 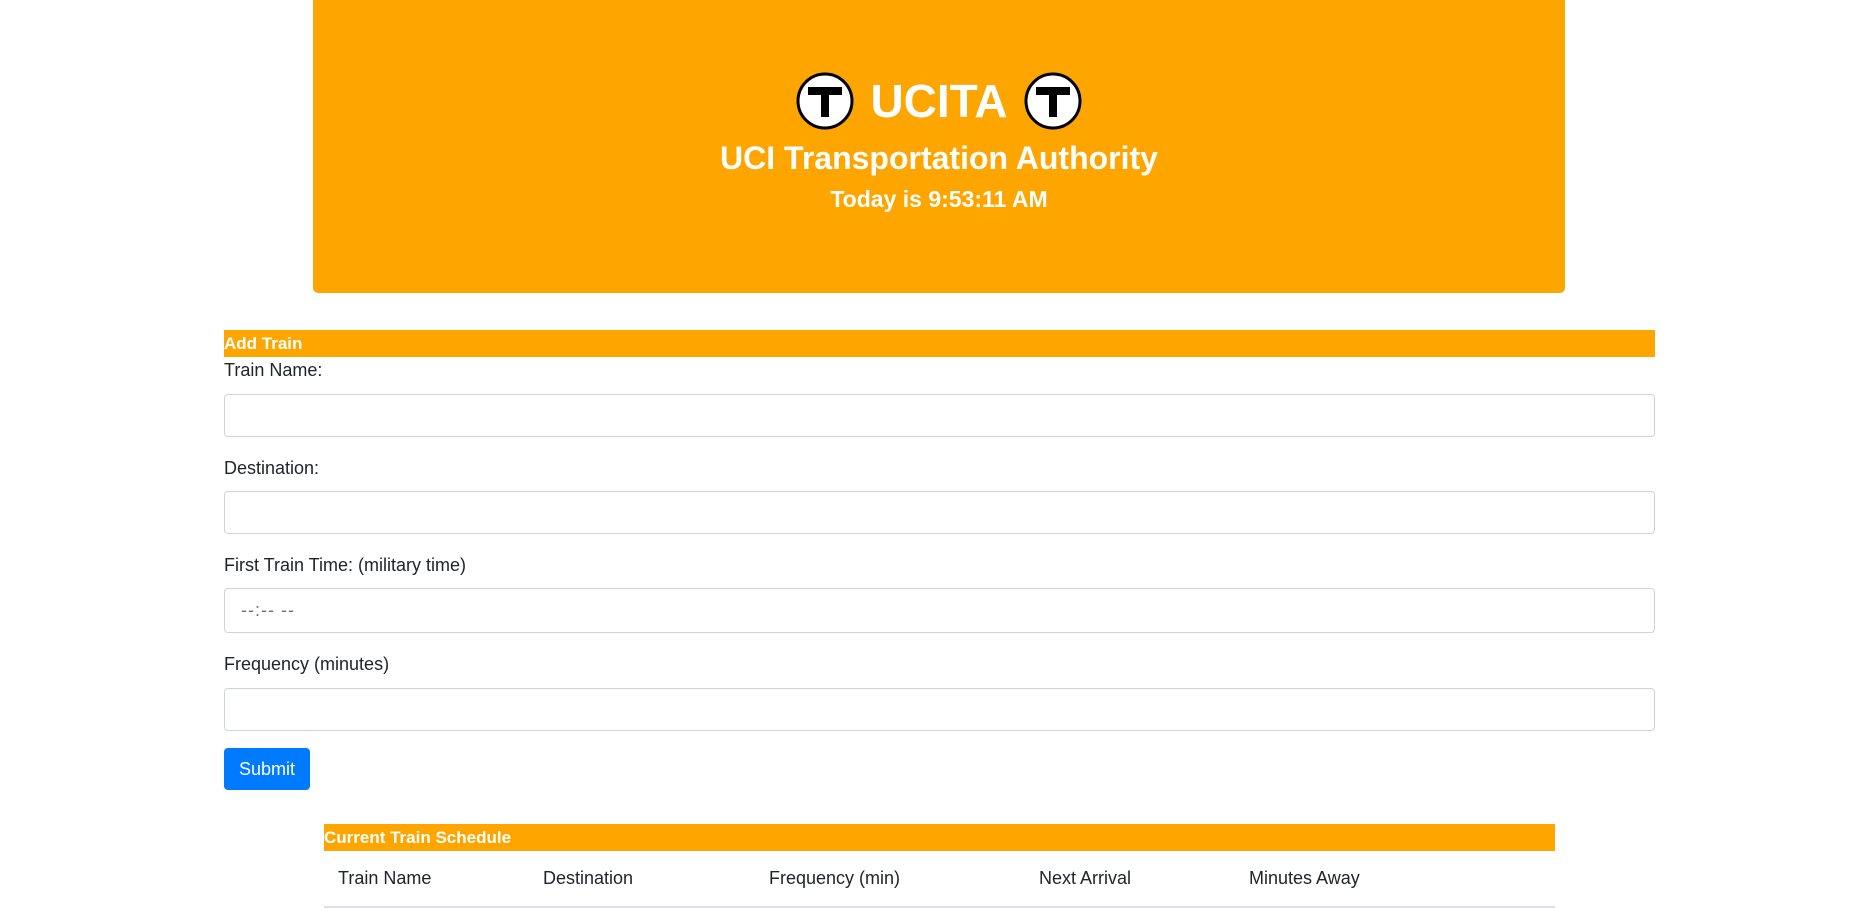 I want to click on column-header-minutes-away: Minutes Away, so click(x=1395, y=879).